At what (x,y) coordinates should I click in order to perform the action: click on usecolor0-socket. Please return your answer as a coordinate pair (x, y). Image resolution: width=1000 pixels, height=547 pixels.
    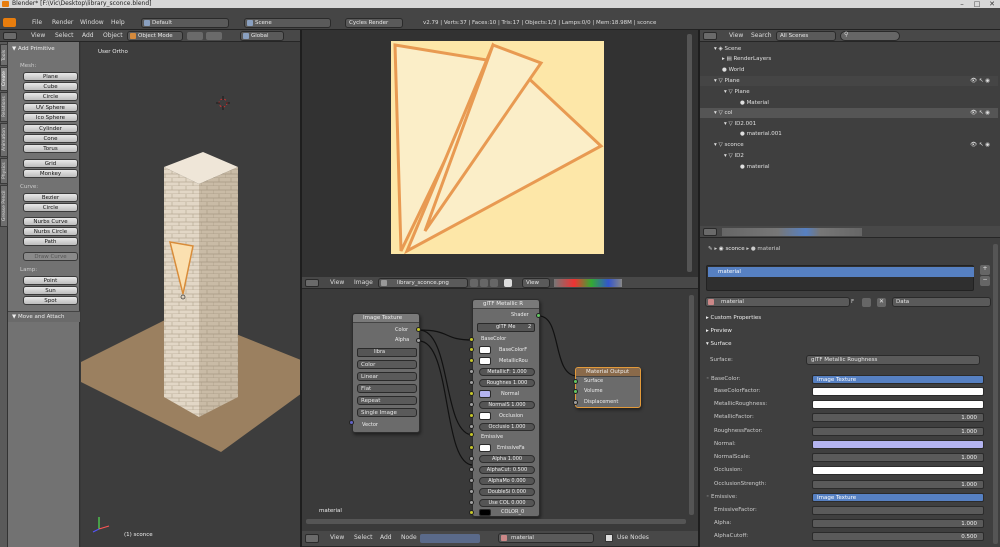
    Looking at the image, I should click on (471, 502).